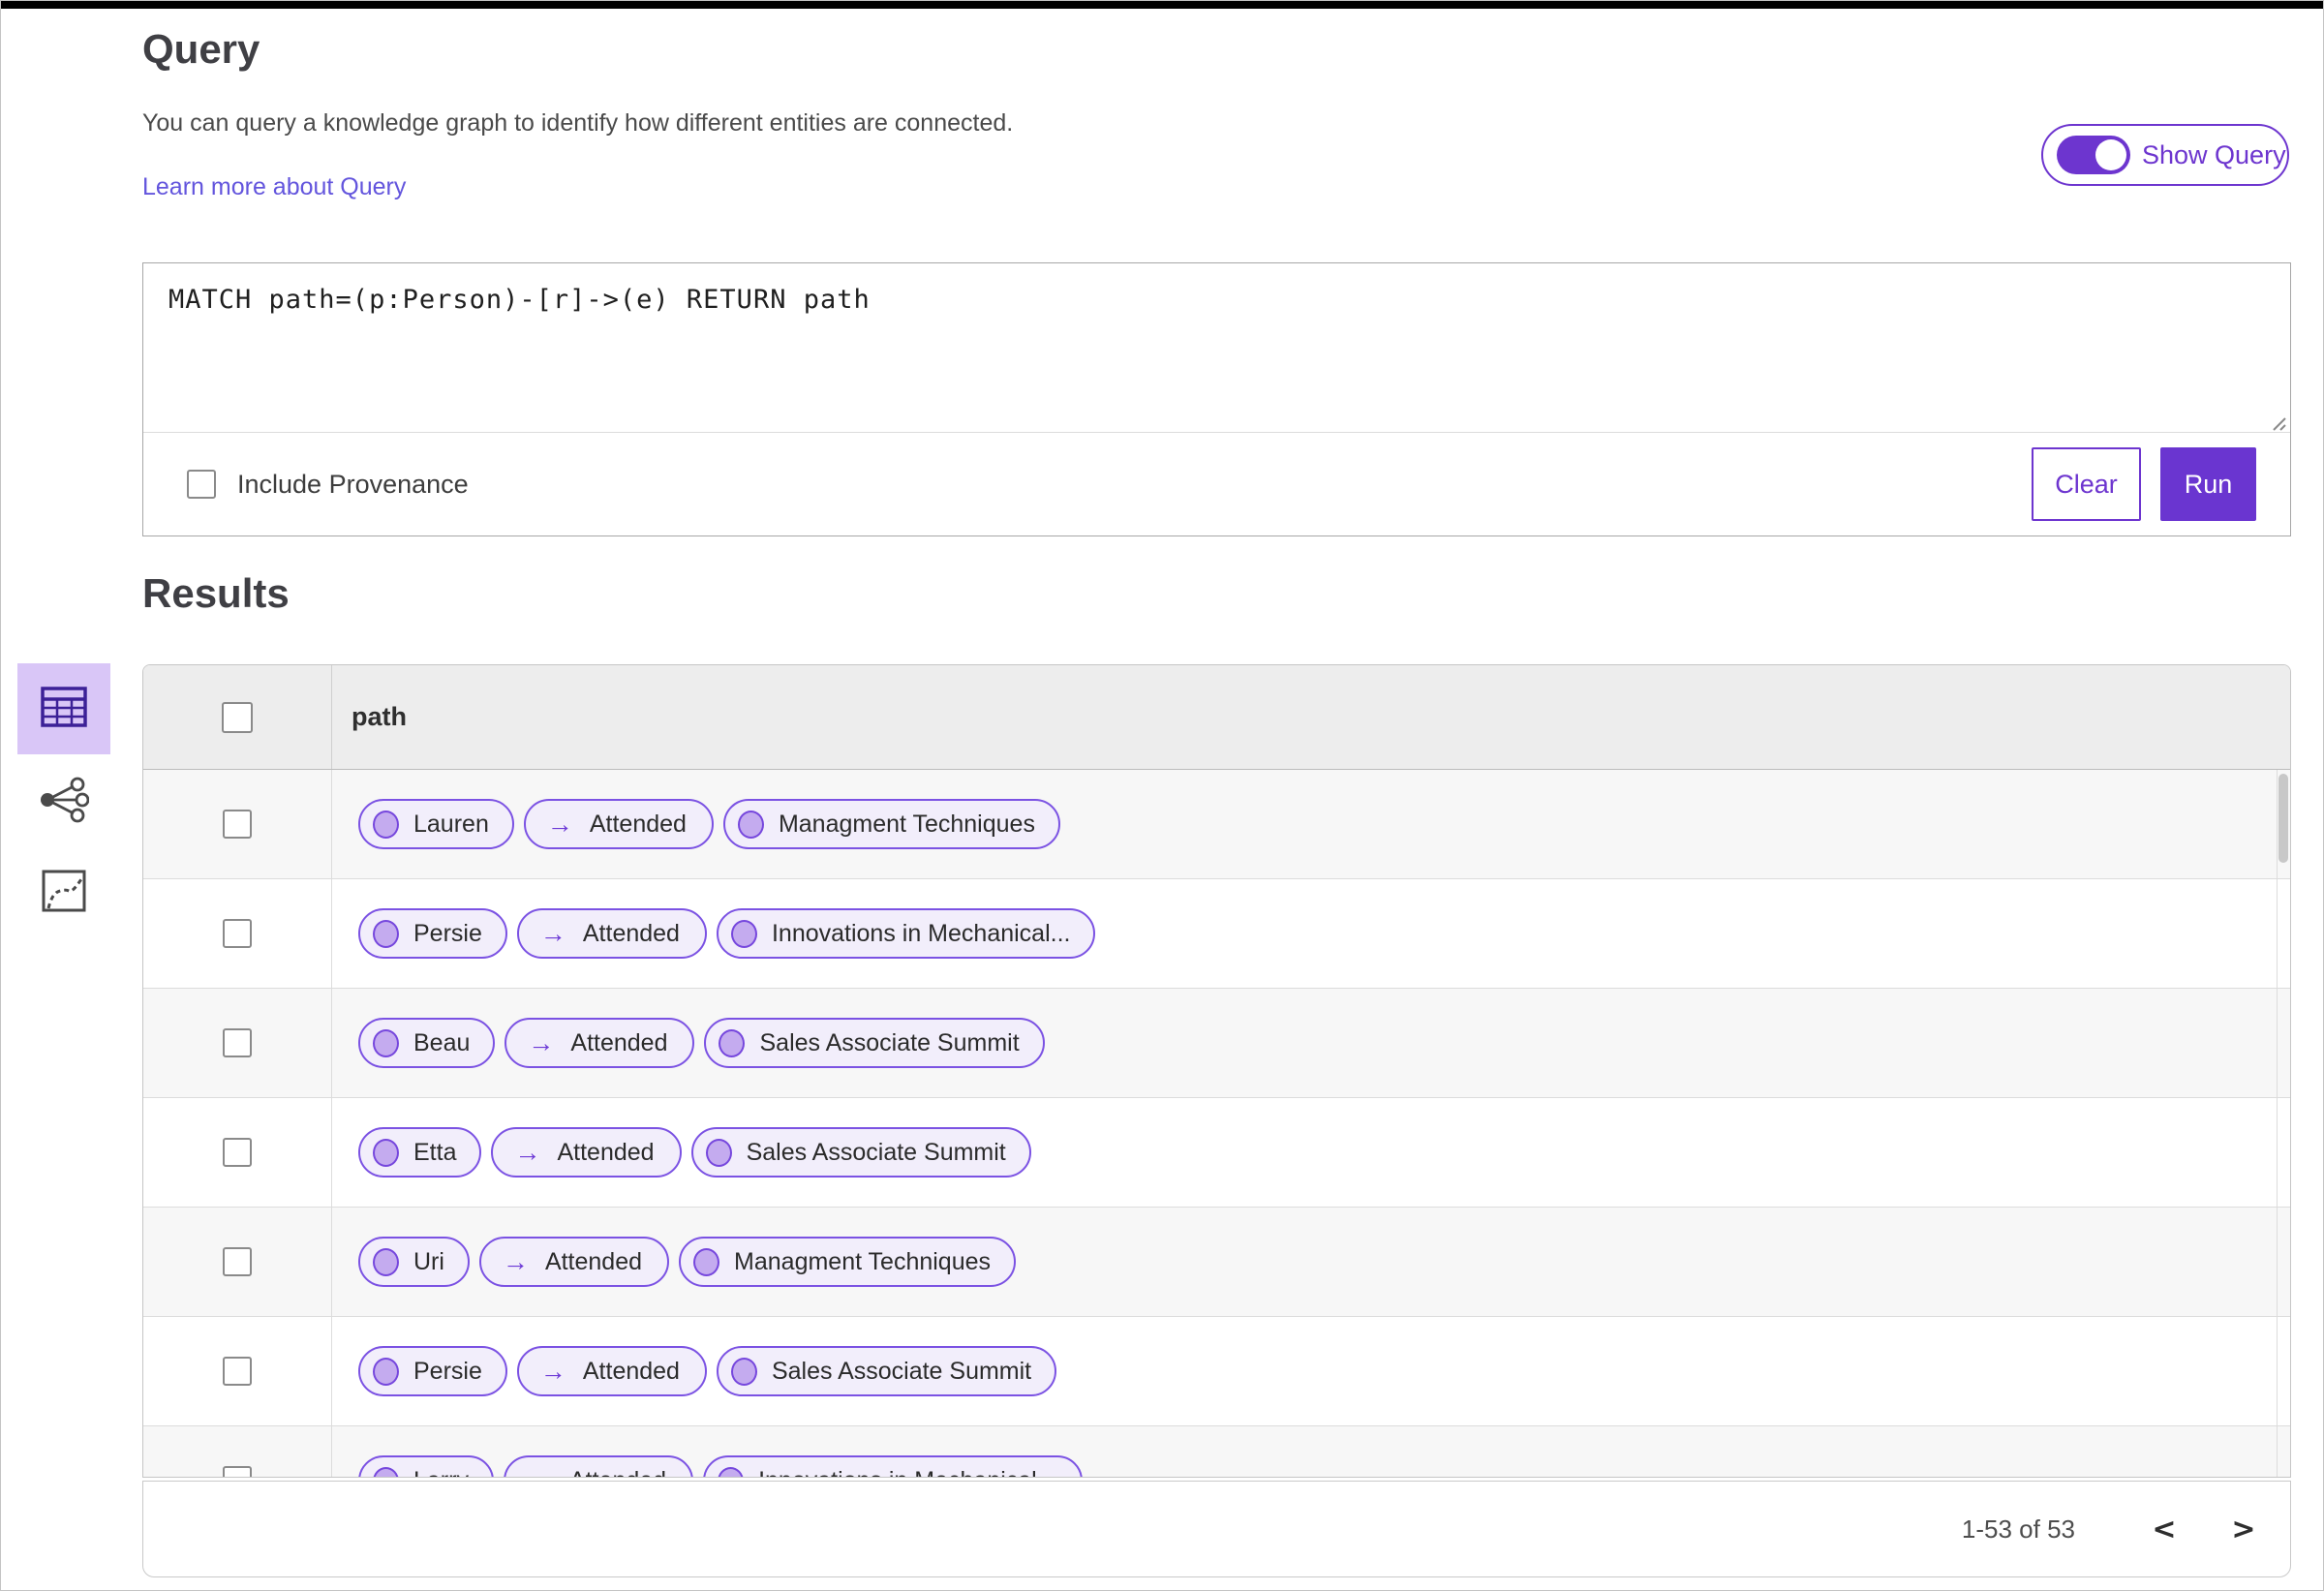 The width and height of the screenshot is (2324, 1591). Describe the element at coordinates (2164, 1529) in the screenshot. I see `previous-page-button: <` at that location.